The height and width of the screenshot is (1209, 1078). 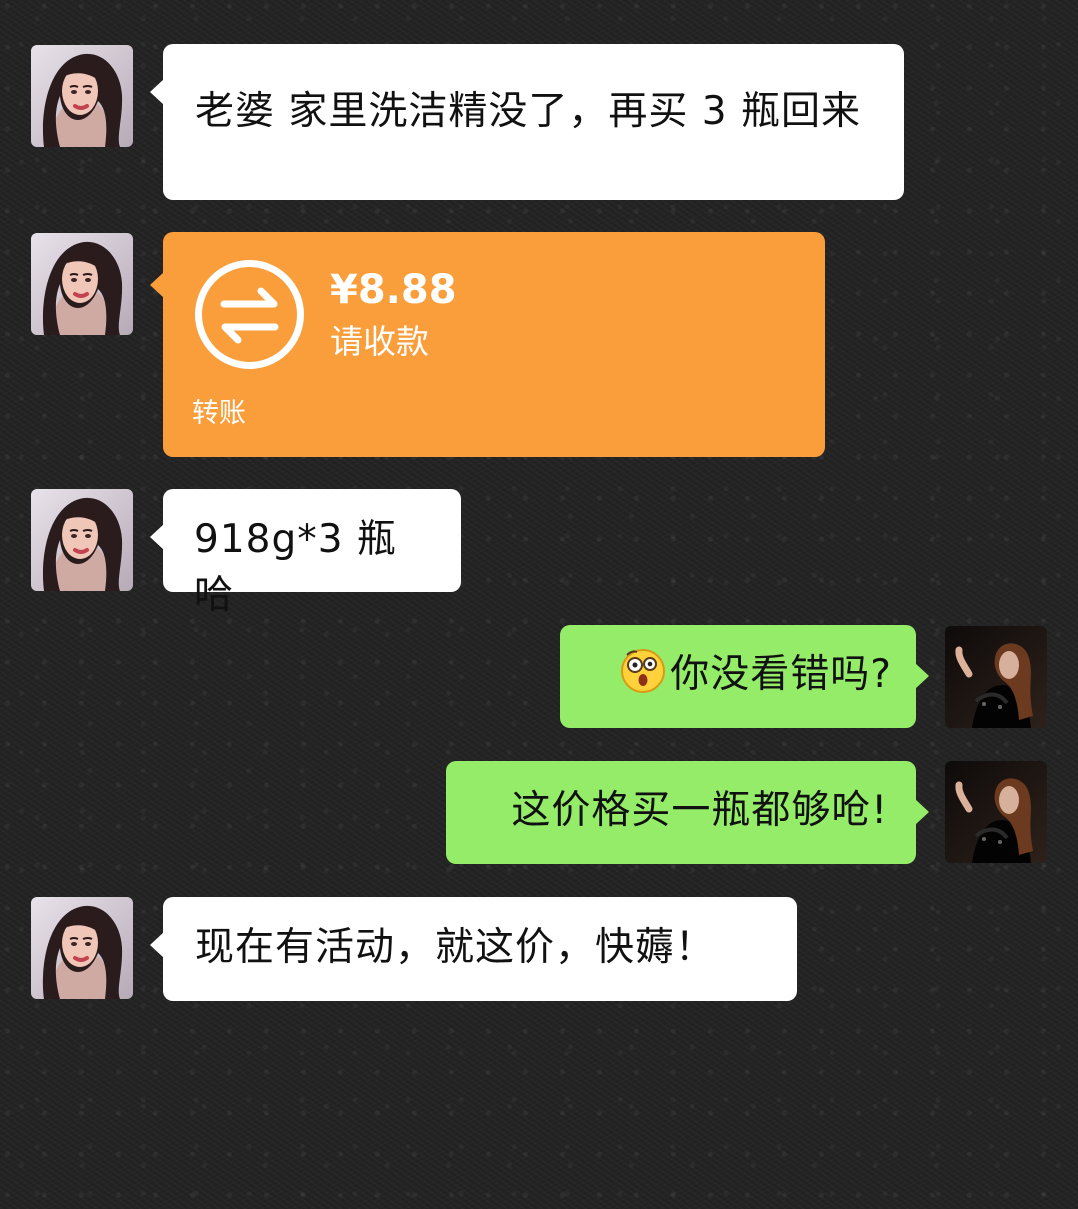 I want to click on transfer-status: 请收款, so click(x=379, y=341).